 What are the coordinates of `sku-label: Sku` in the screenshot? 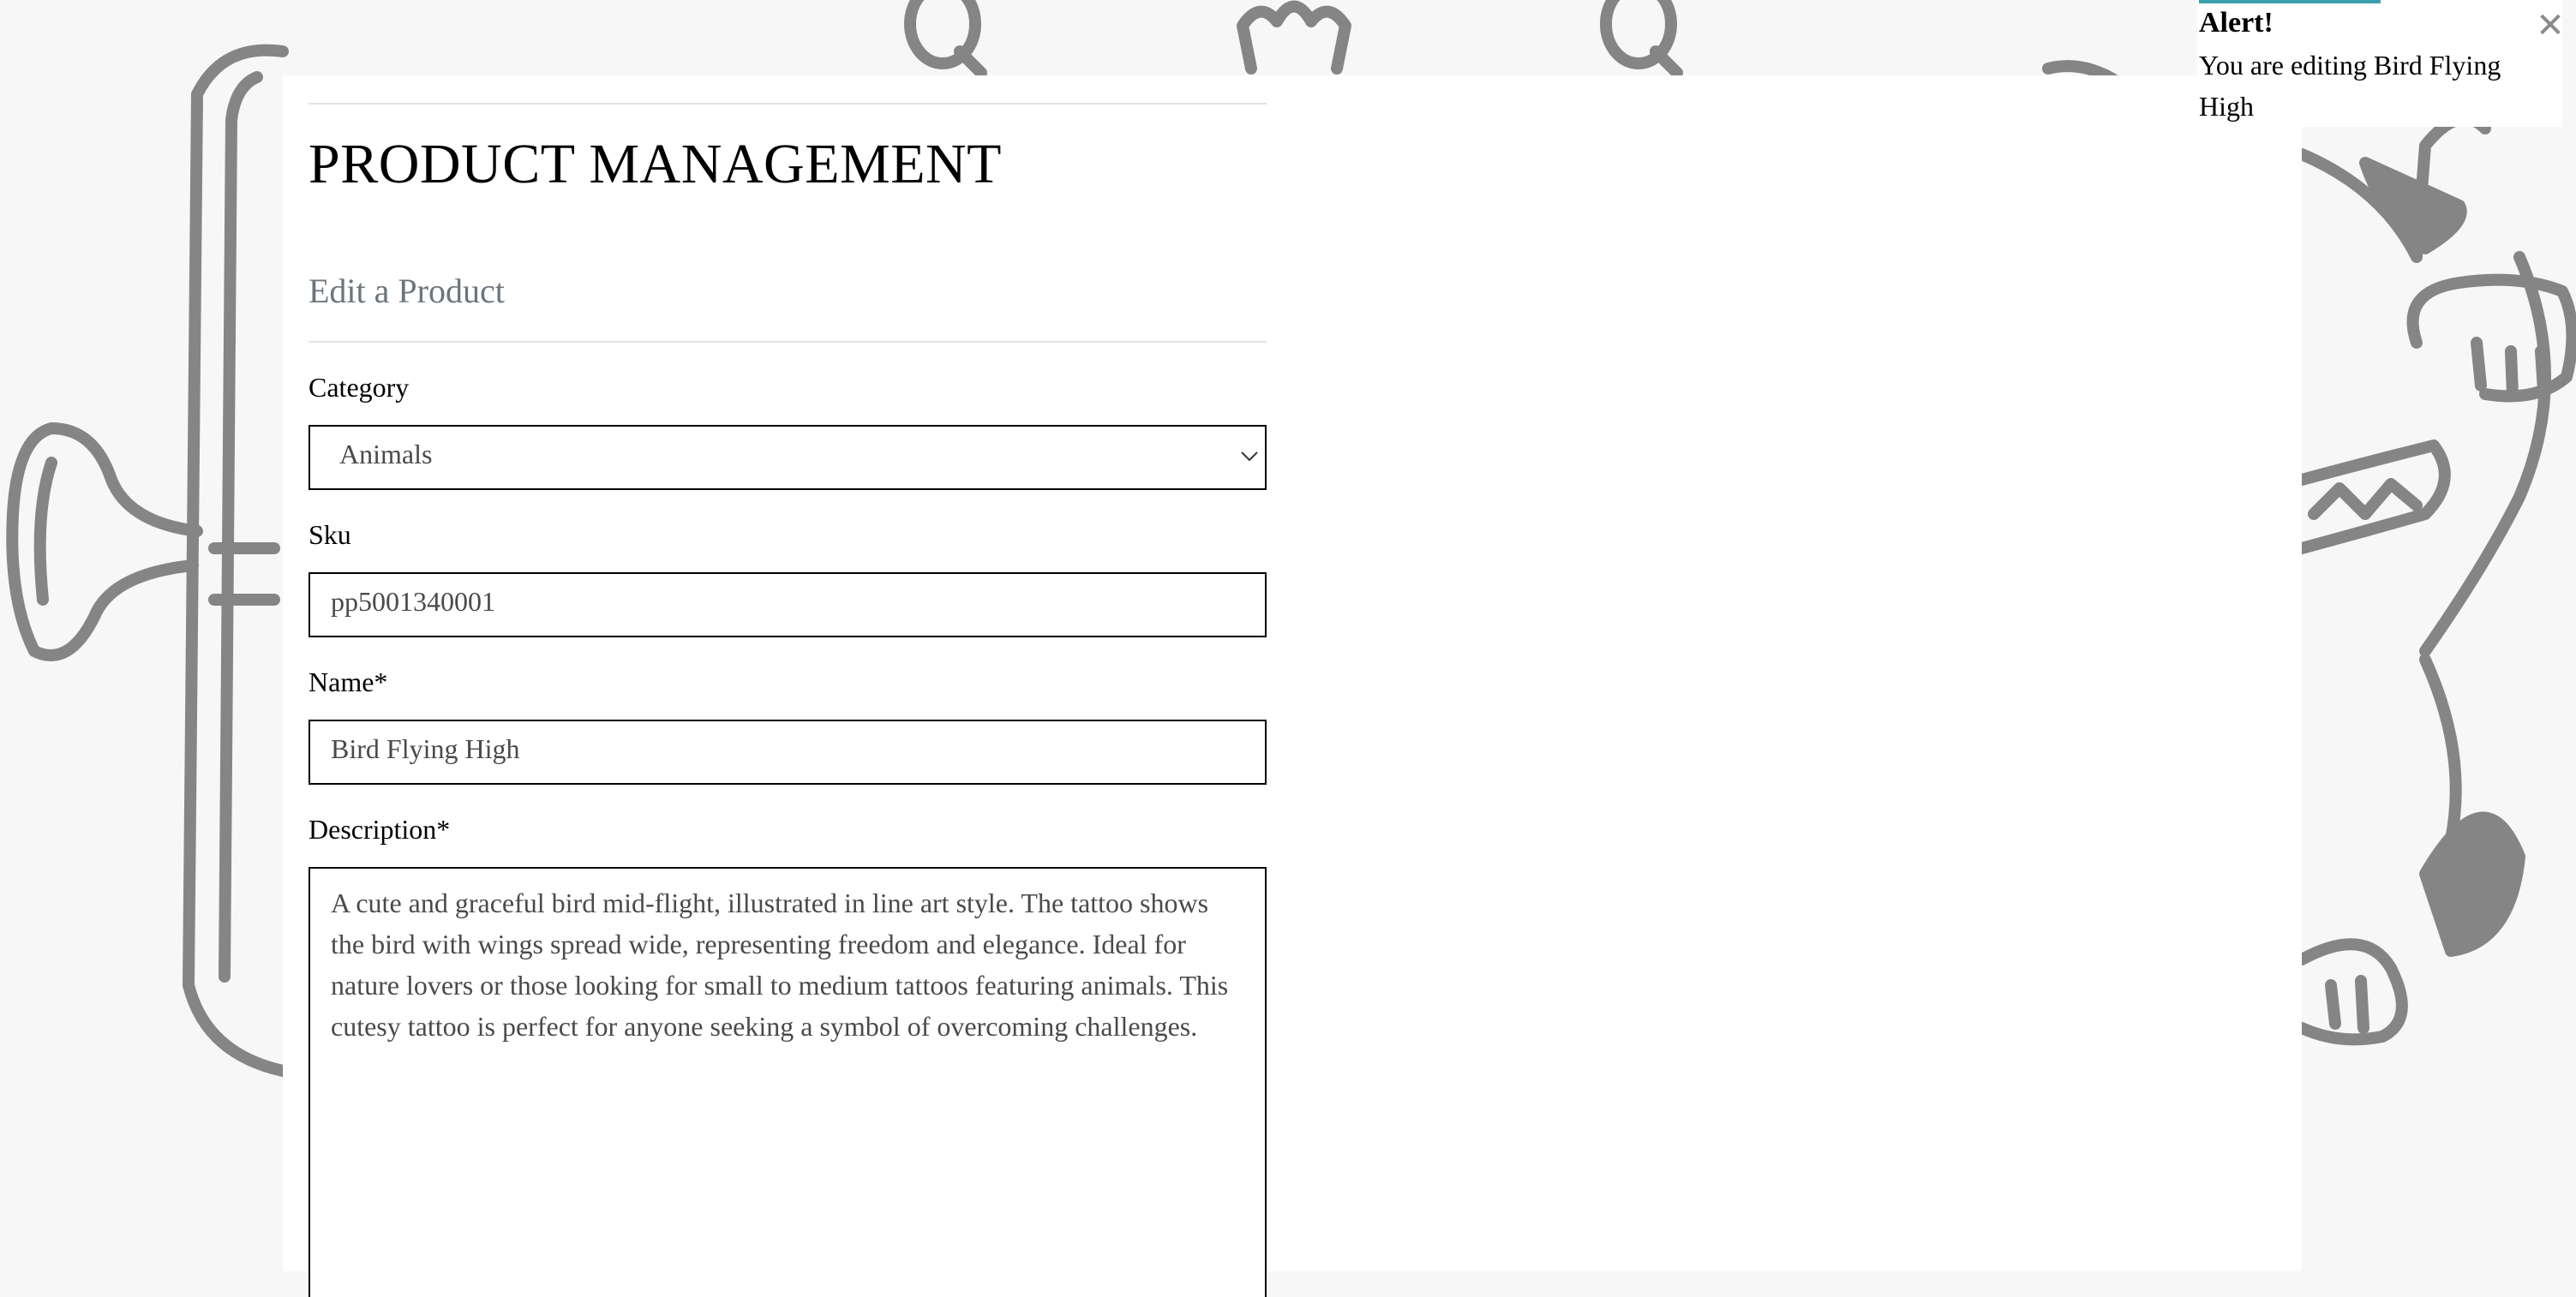 It's located at (330, 535).